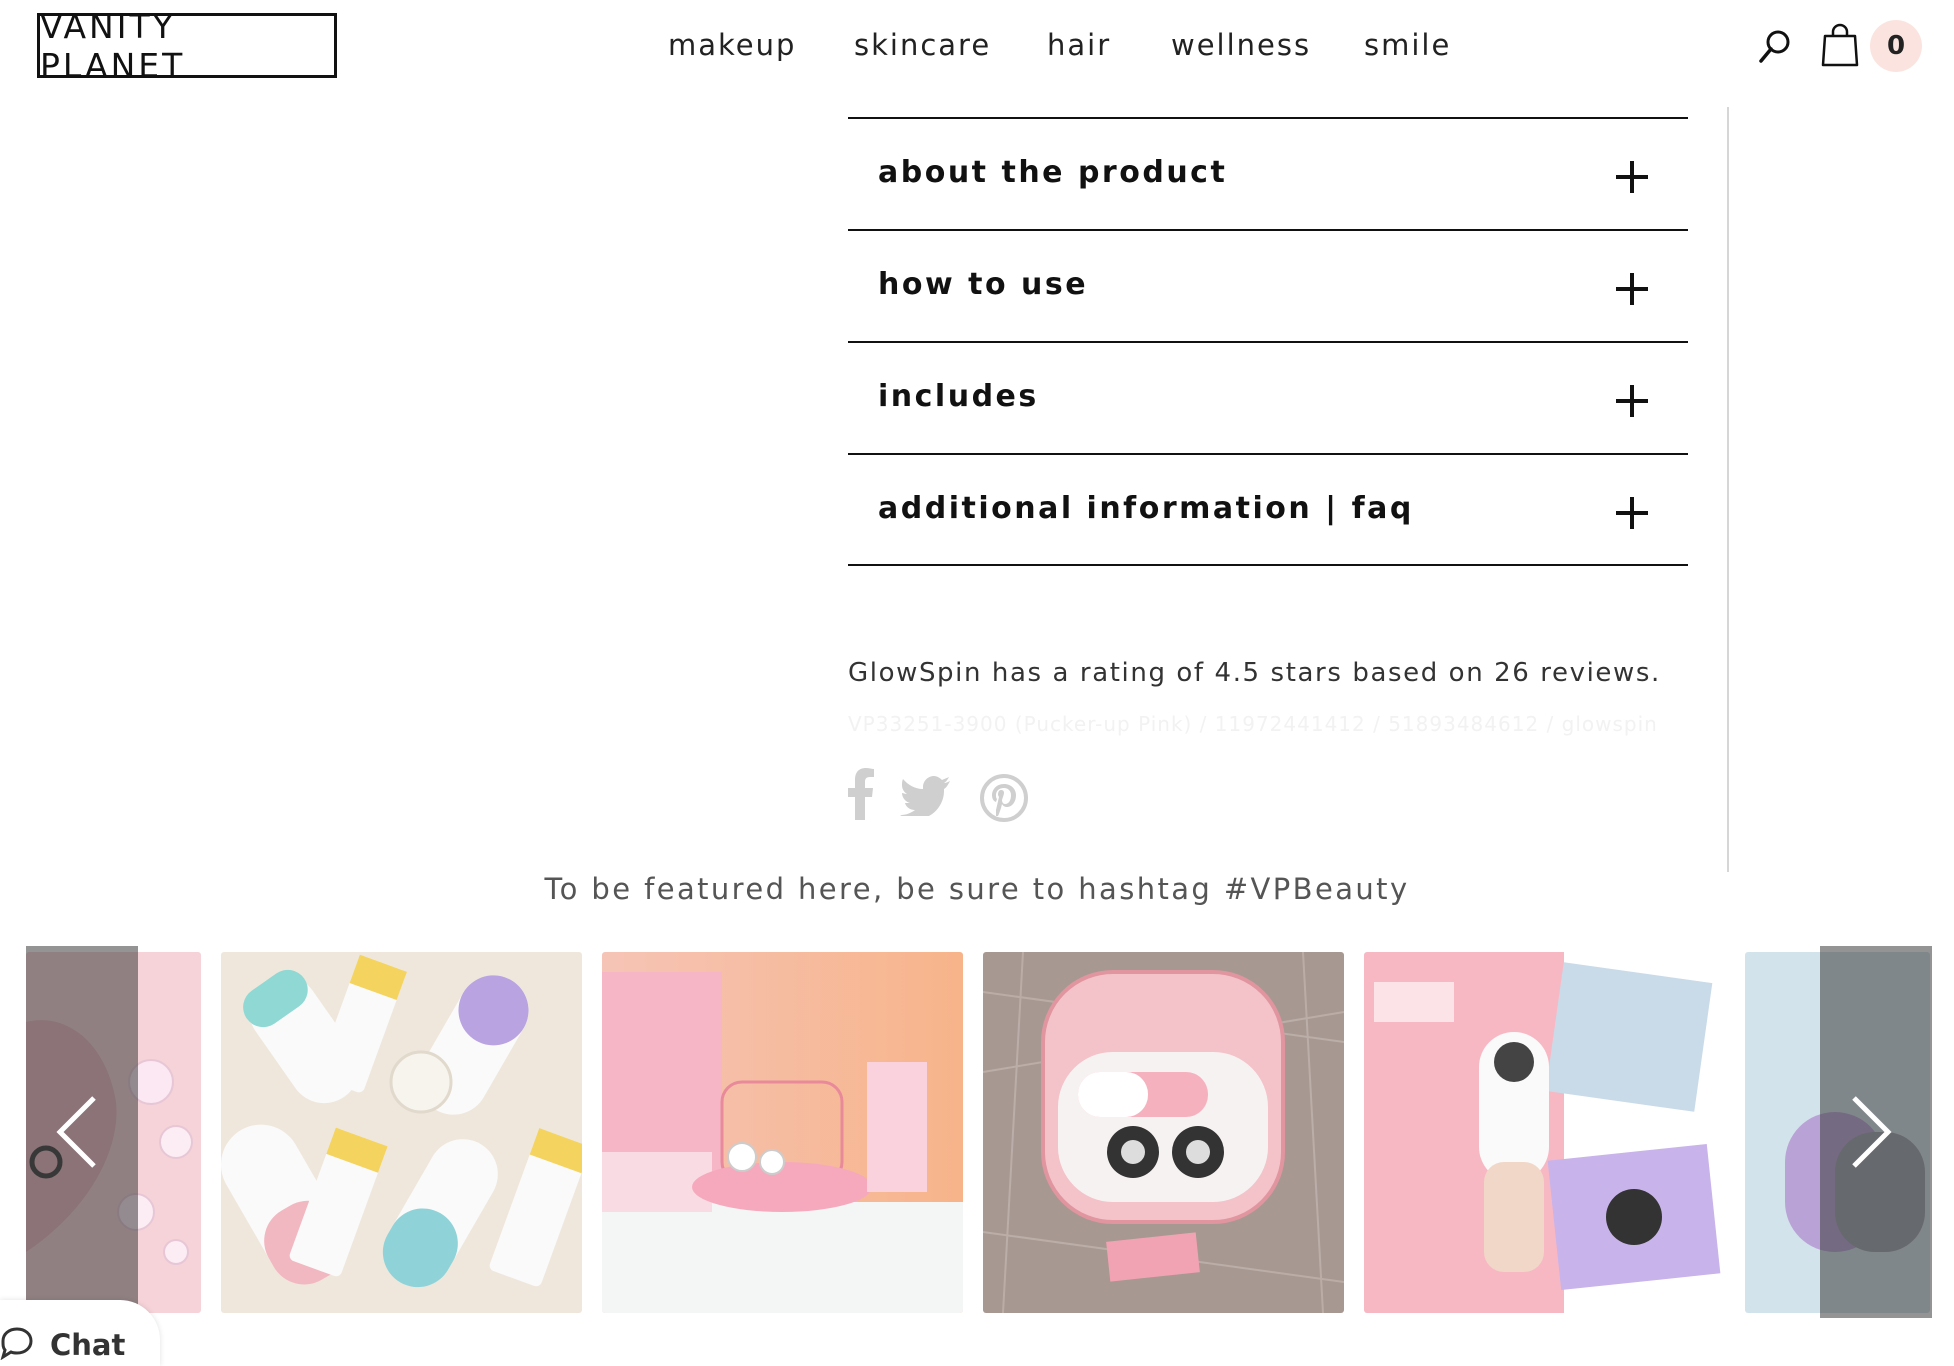  What do you see at coordinates (76, 1132) in the screenshot?
I see `chevron-left-icon` at bounding box center [76, 1132].